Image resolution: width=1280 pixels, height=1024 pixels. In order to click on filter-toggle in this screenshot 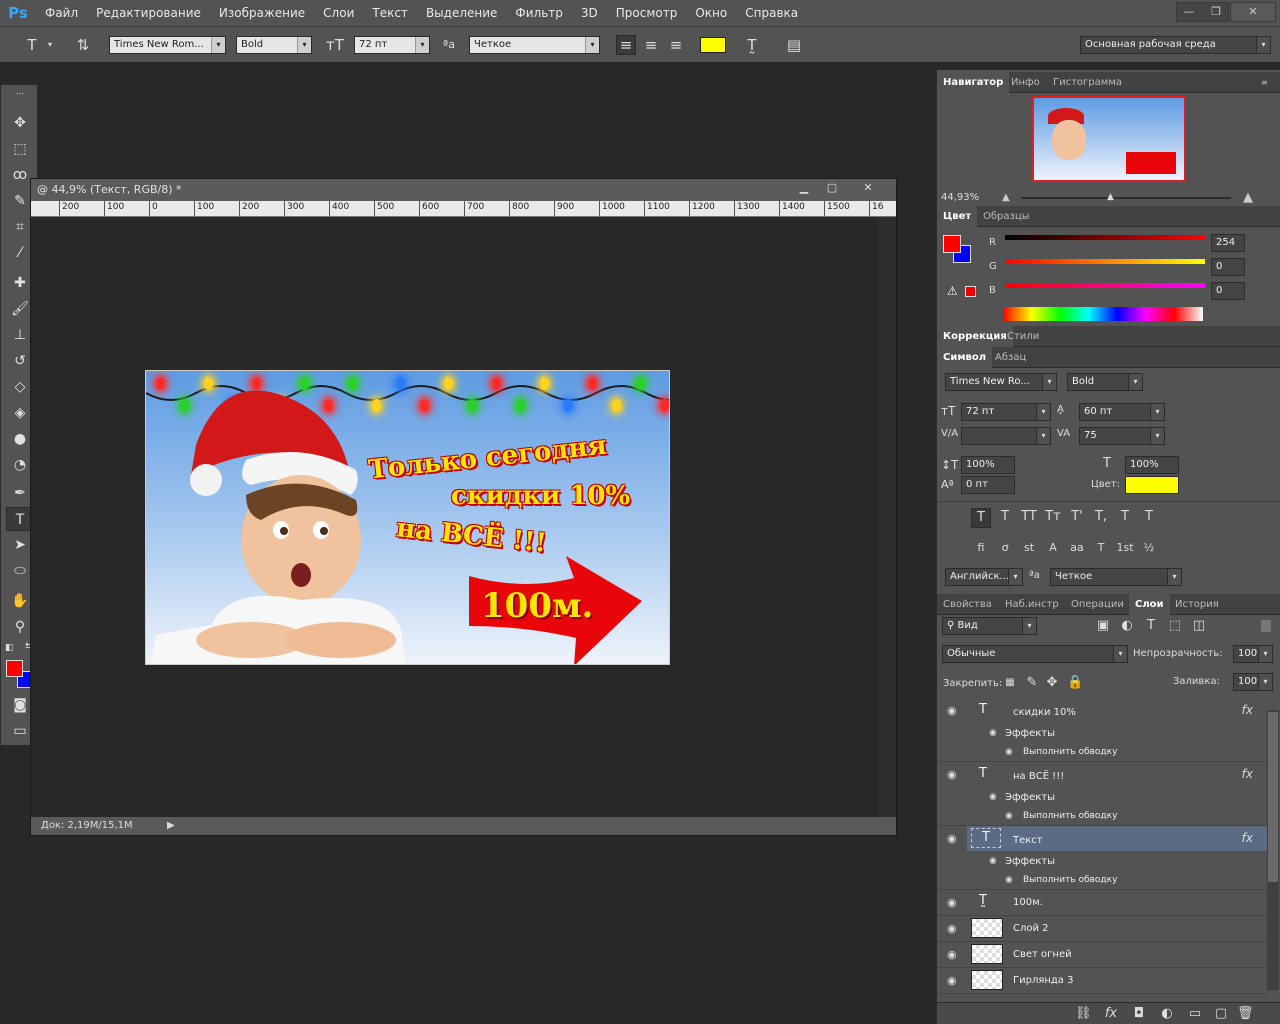, I will do `click(1266, 626)`.